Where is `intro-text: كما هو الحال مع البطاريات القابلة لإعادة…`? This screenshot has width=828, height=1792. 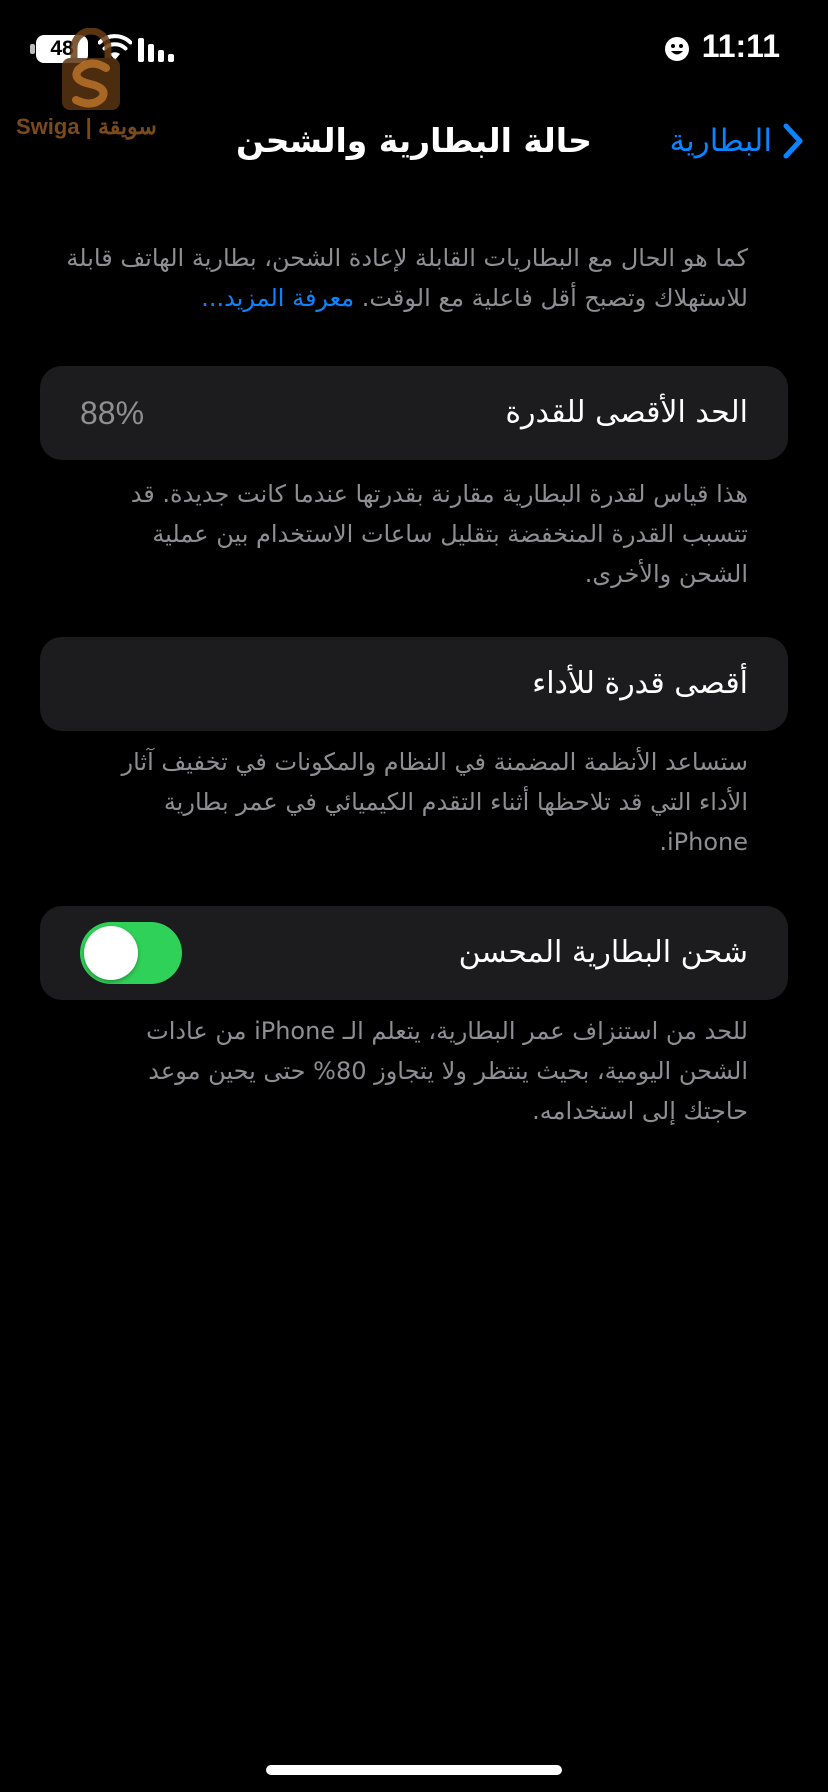
intro-text: كما هو الحال مع البطاريات القابلة لإعادة… is located at coordinates (407, 278).